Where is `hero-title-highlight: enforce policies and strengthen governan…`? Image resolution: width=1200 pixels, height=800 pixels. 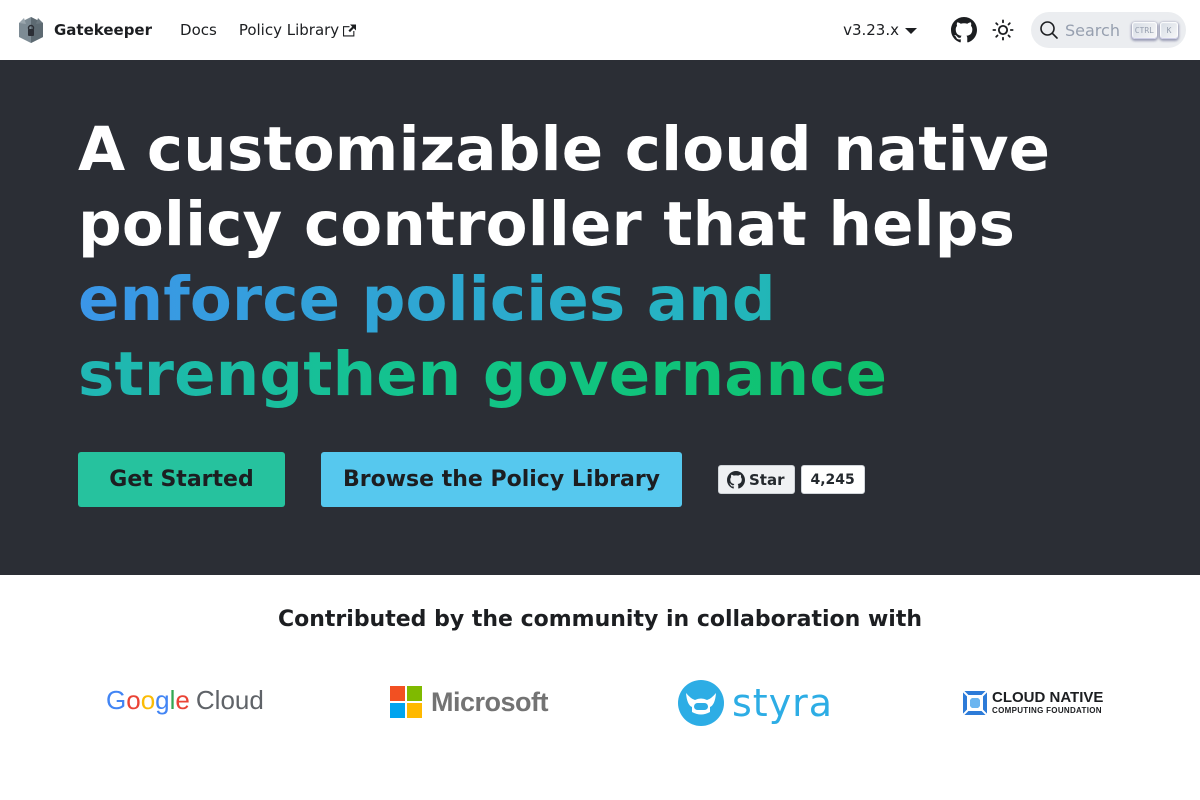
hero-title-highlight: enforce policies and strengthen governan… is located at coordinates (483, 337).